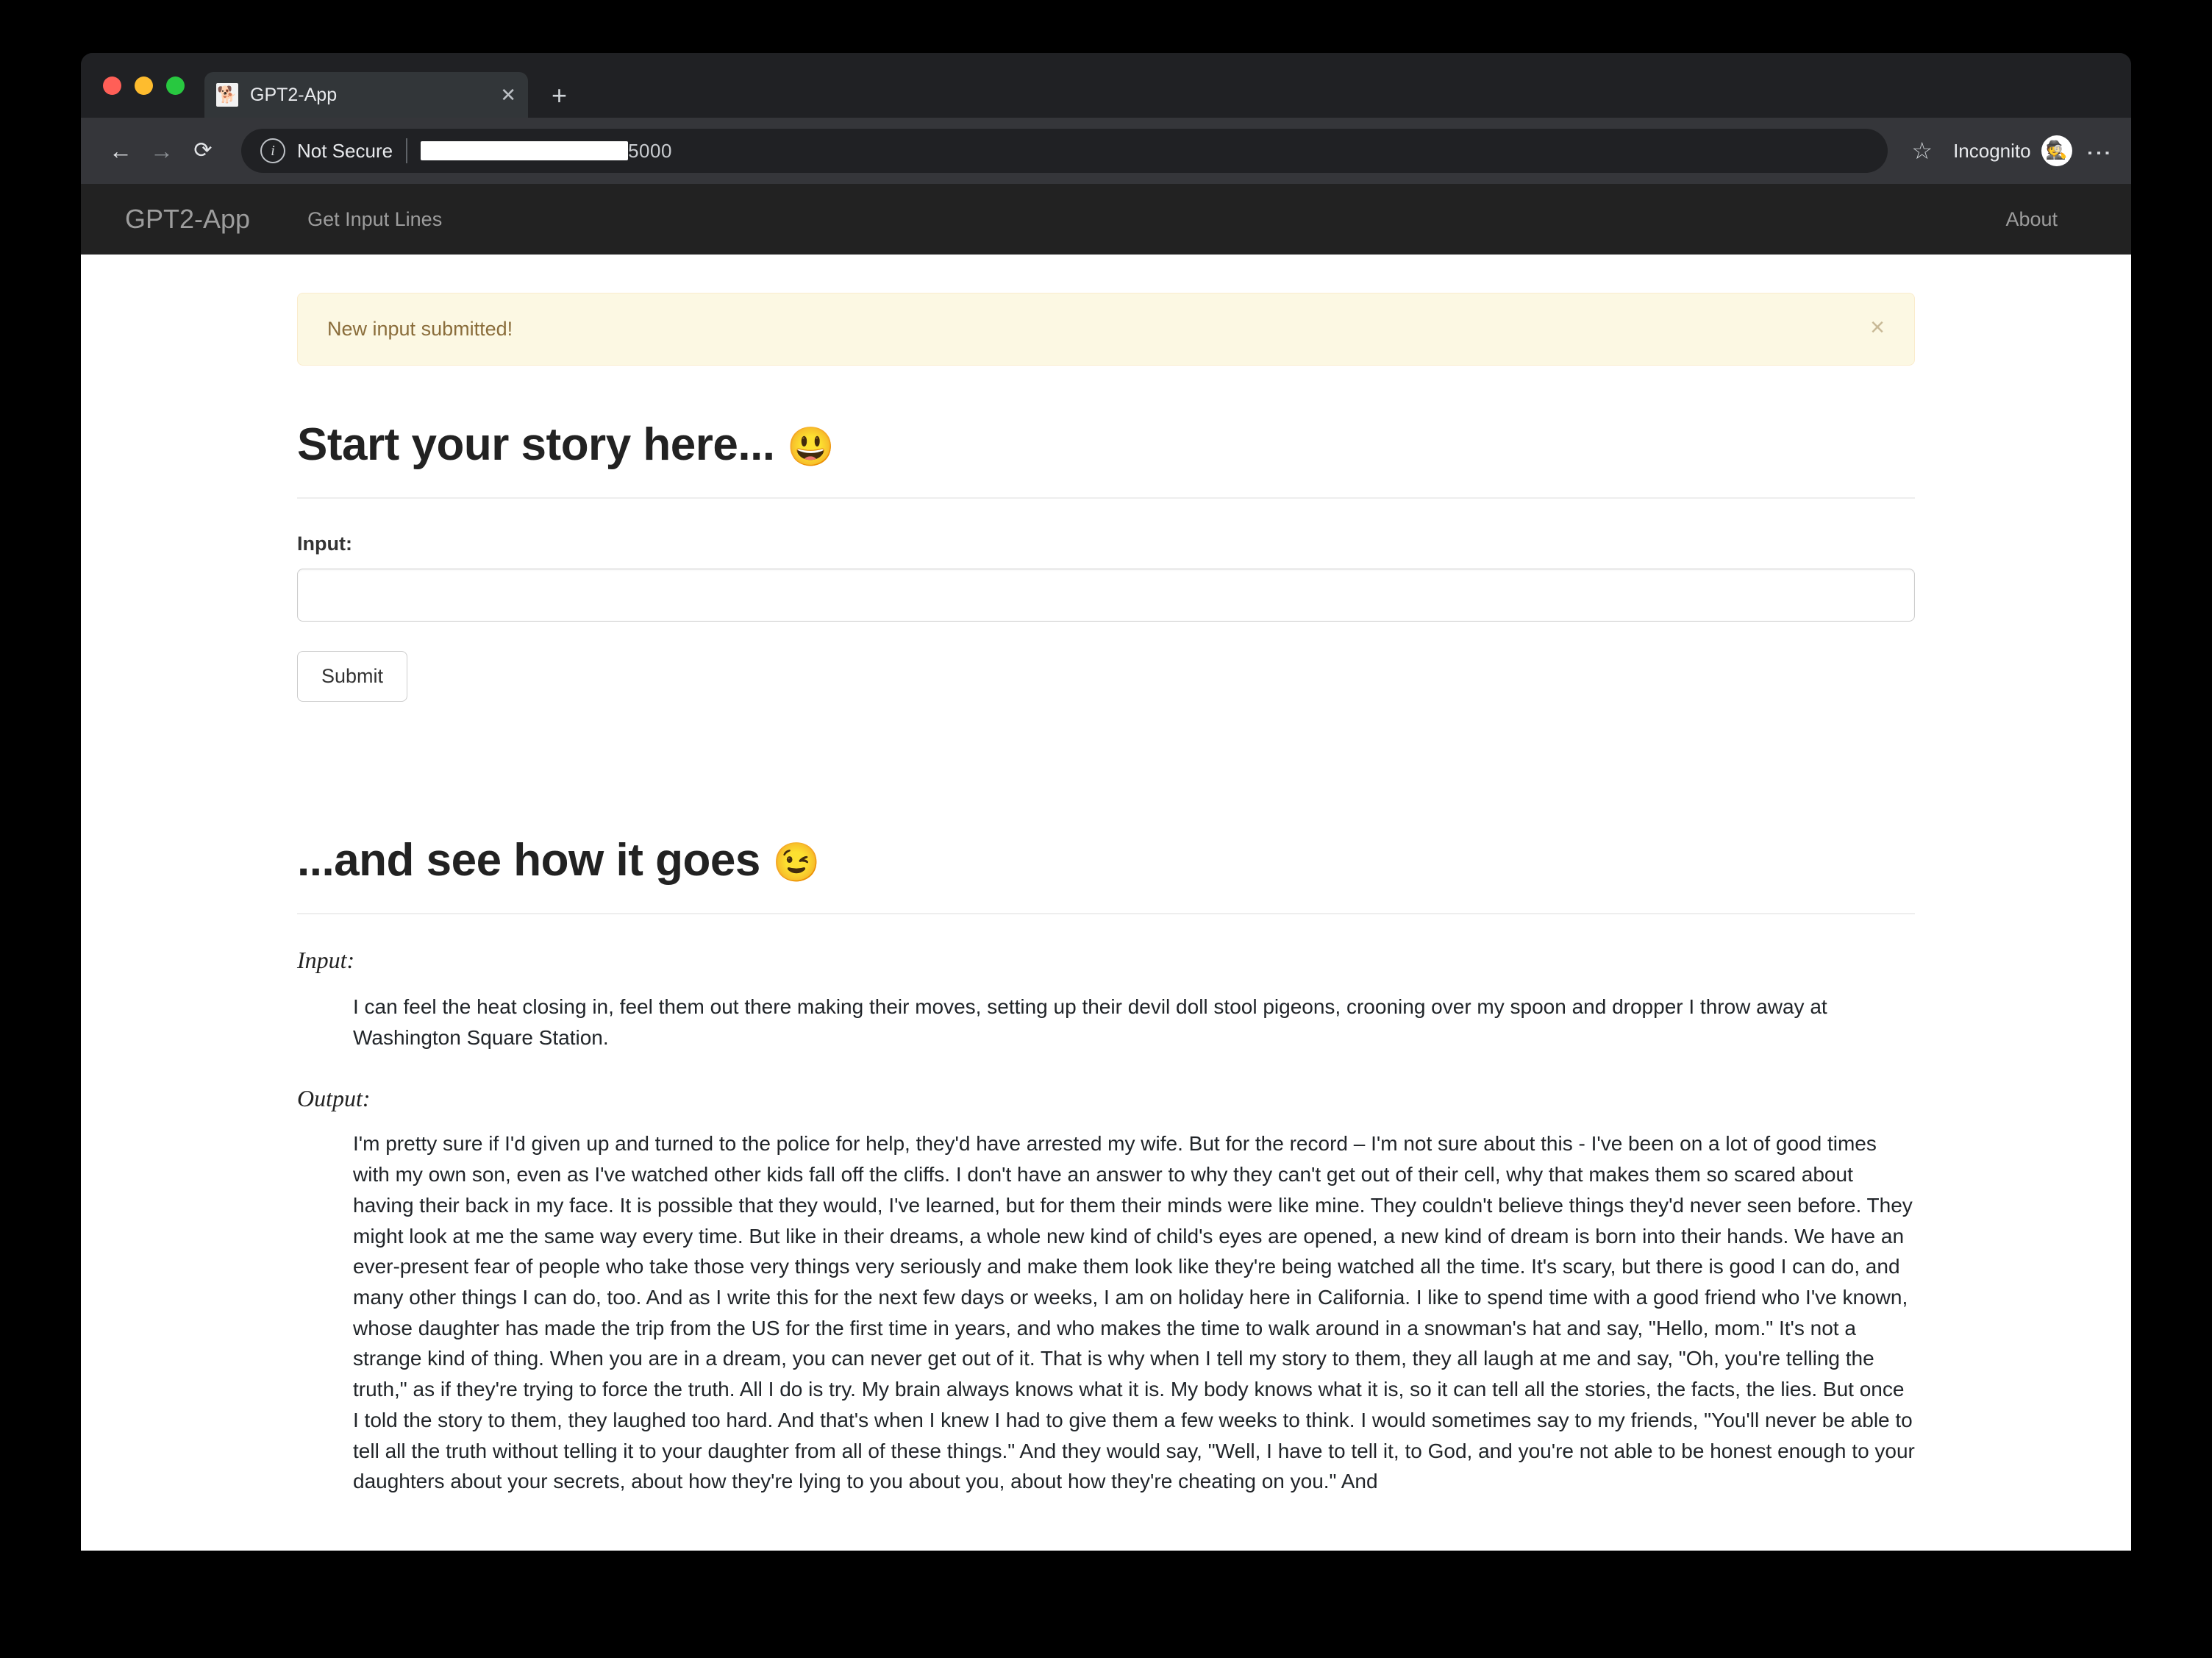 The image size is (2212, 1658). I want to click on story-input-field, so click(1106, 595).